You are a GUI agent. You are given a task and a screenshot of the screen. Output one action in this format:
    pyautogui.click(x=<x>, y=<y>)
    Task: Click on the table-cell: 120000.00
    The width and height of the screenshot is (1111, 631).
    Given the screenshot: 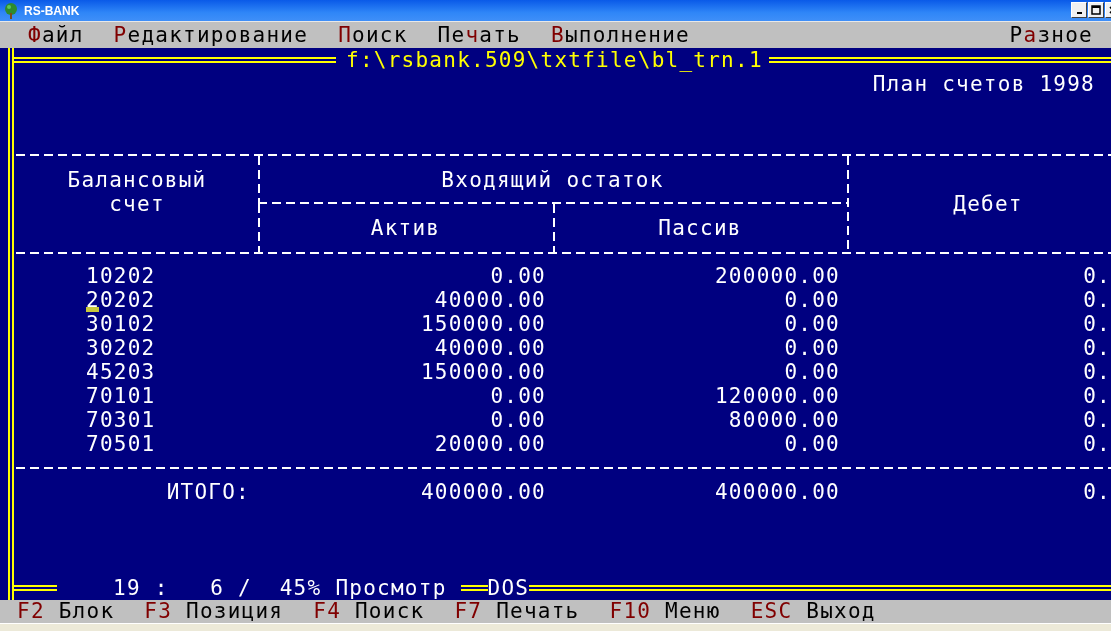 What is the action you would take?
    pyautogui.click(x=777, y=396)
    